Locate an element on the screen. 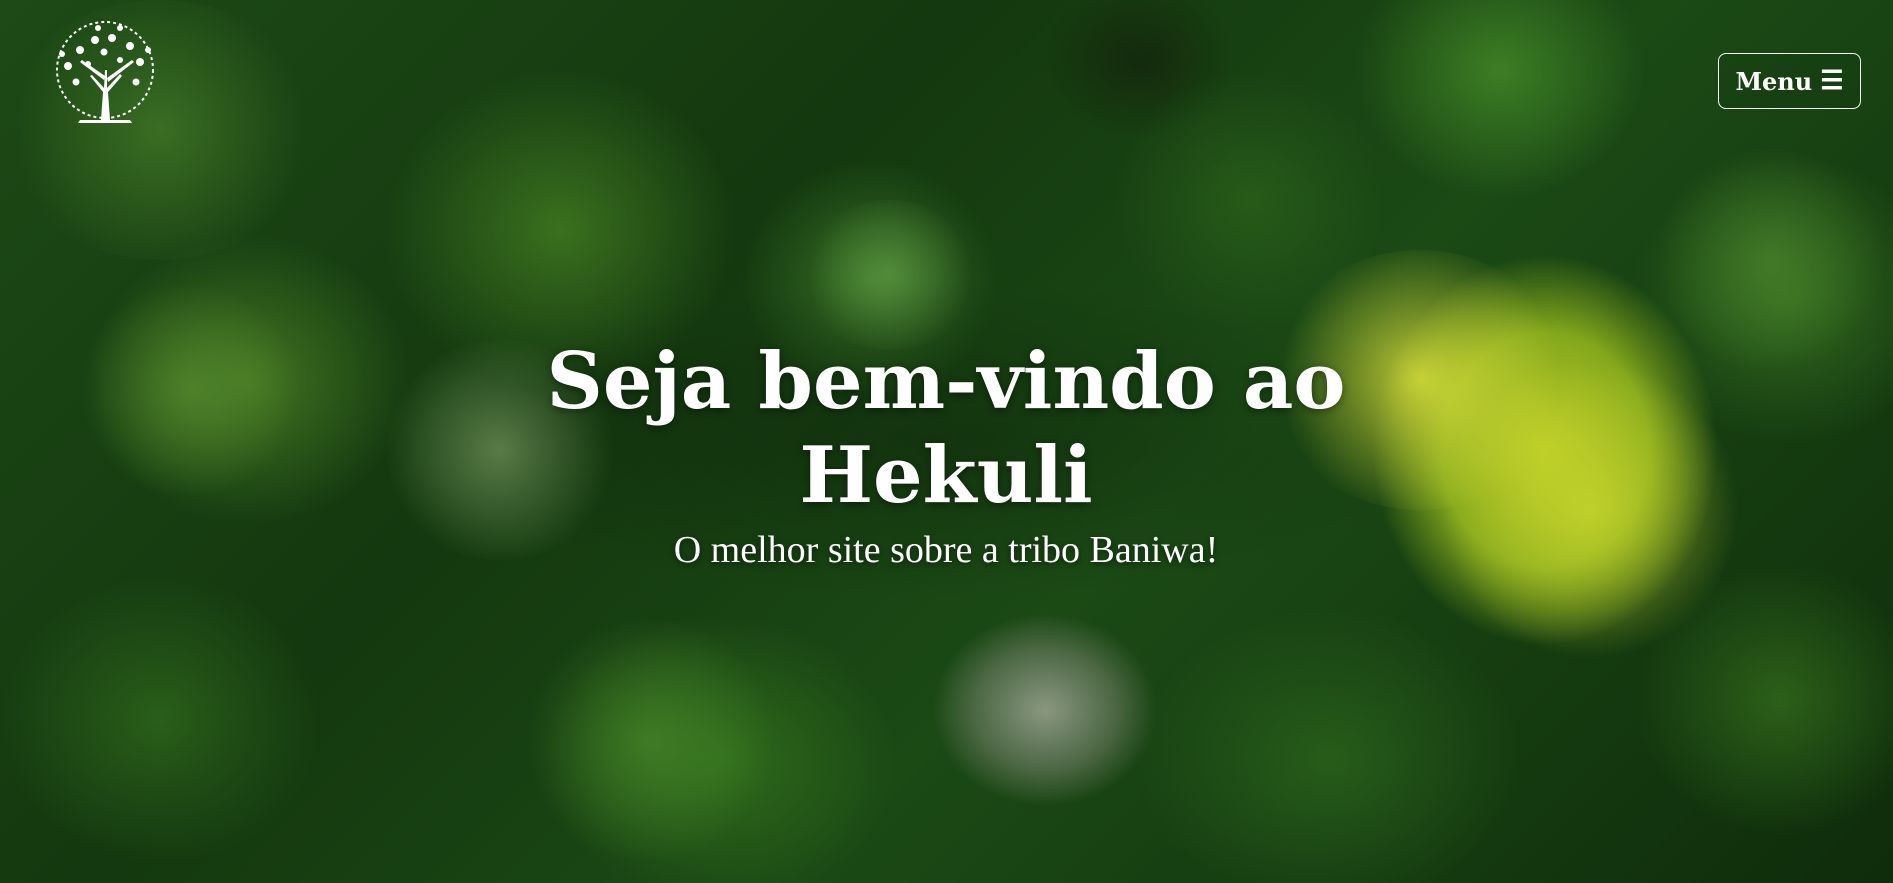 The image size is (1893, 883). page-title: Seja bem-vindo ao Hekuli is located at coordinates (946, 428).